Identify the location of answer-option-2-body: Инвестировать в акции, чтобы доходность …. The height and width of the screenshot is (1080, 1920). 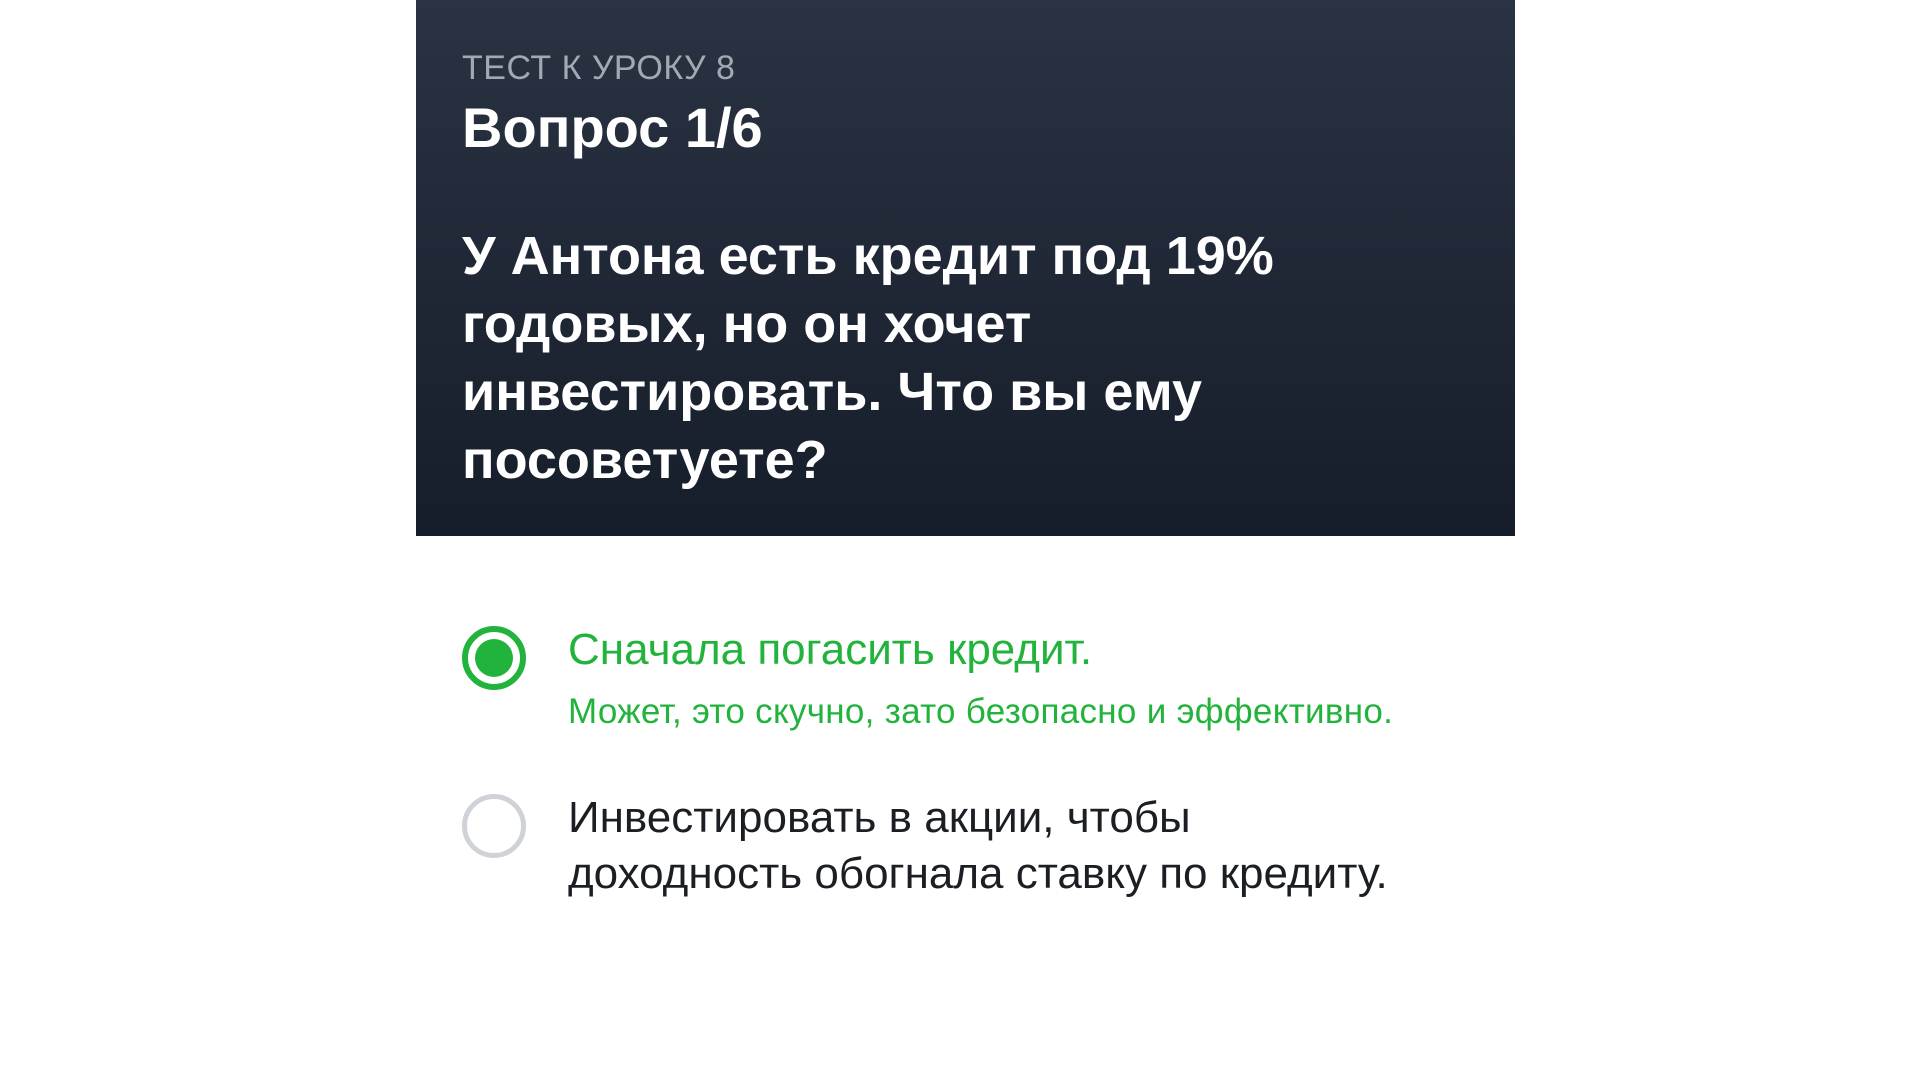
(995, 846).